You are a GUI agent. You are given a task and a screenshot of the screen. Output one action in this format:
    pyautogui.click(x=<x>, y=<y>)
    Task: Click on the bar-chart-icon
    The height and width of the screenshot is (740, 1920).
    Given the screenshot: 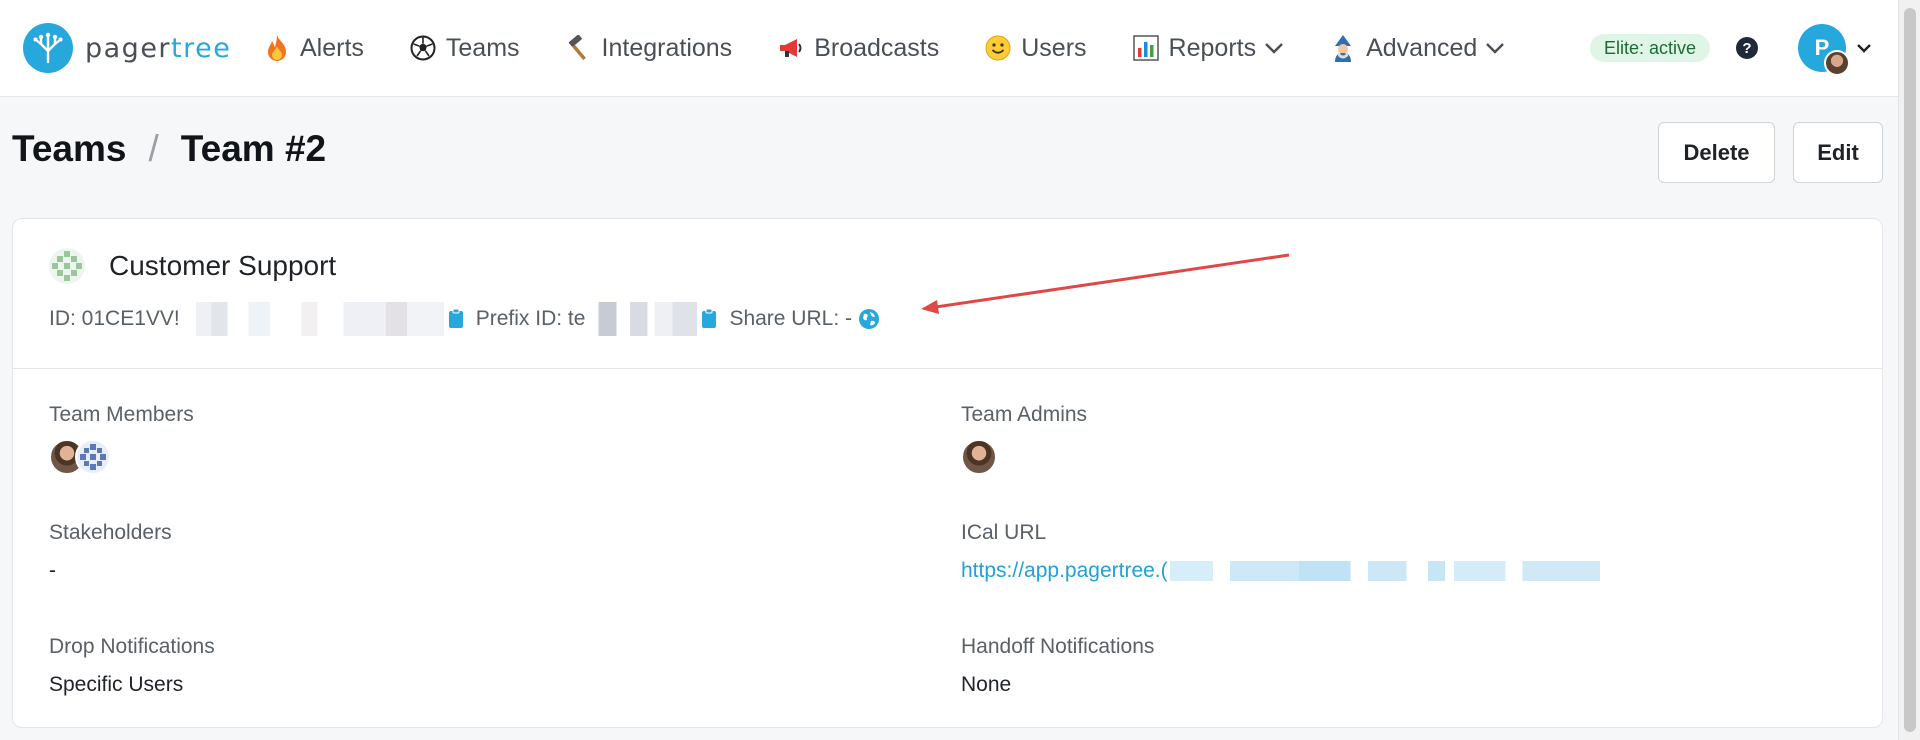 What is the action you would take?
    pyautogui.click(x=1146, y=48)
    